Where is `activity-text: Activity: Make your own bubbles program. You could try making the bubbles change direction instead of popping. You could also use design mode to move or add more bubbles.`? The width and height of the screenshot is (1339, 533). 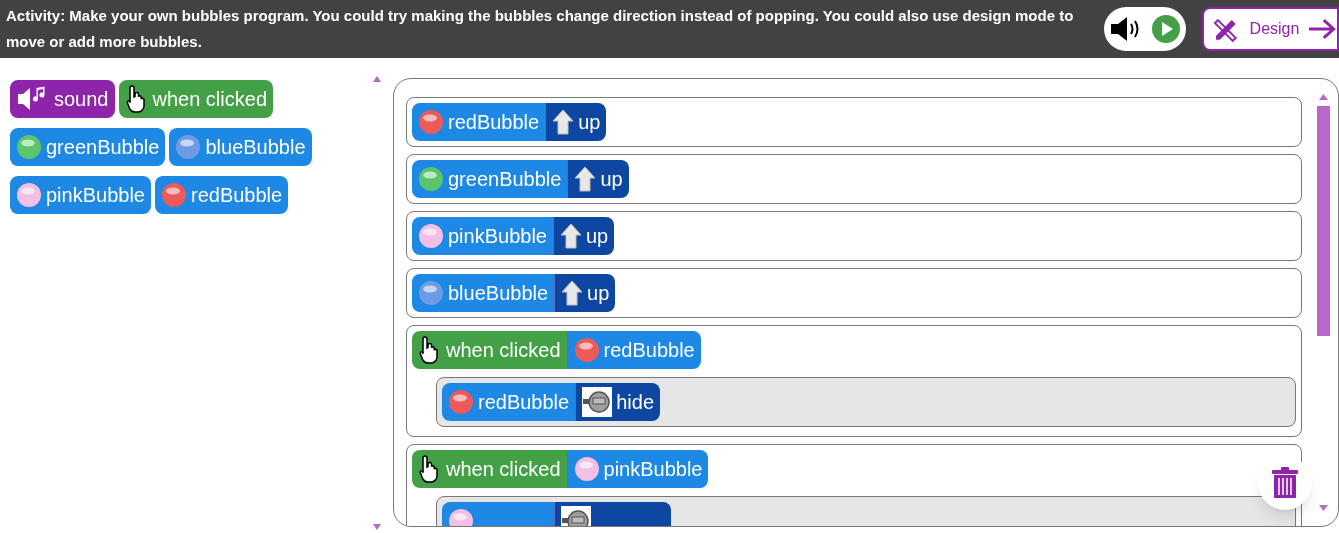 activity-text: Activity: Make your own bubbles program. You could try making the bubbles change direction instead of popping. You could also use design mode to move or add more bubbles. is located at coordinates (540, 29).